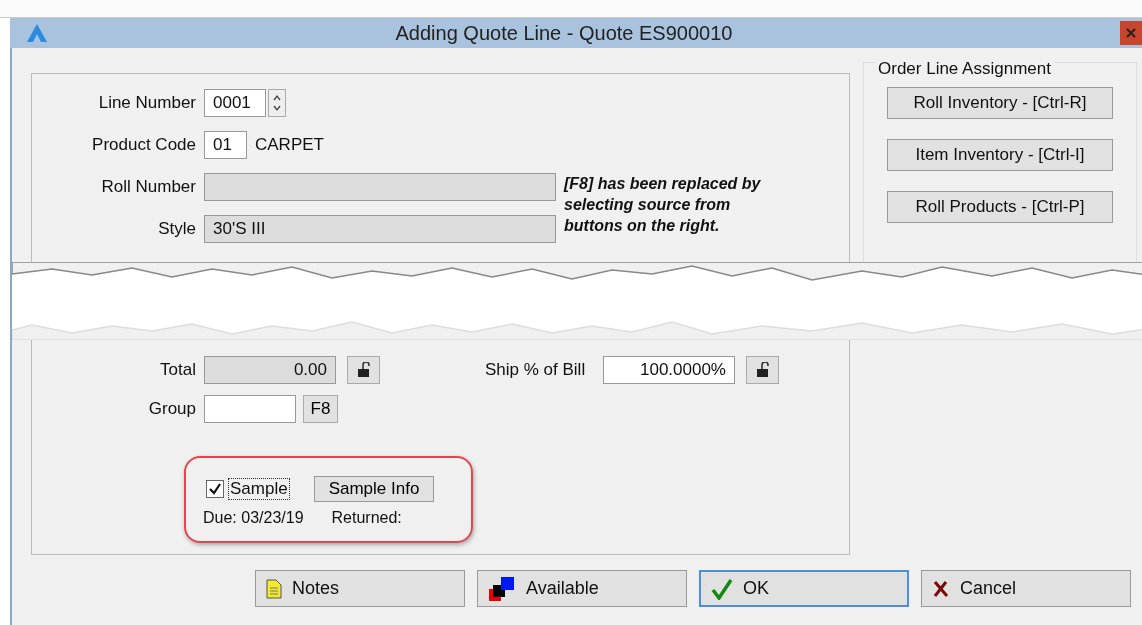 The height and width of the screenshot is (625, 1142). What do you see at coordinates (380, 229) in the screenshot?
I see `readonly-field: 30'S III` at bounding box center [380, 229].